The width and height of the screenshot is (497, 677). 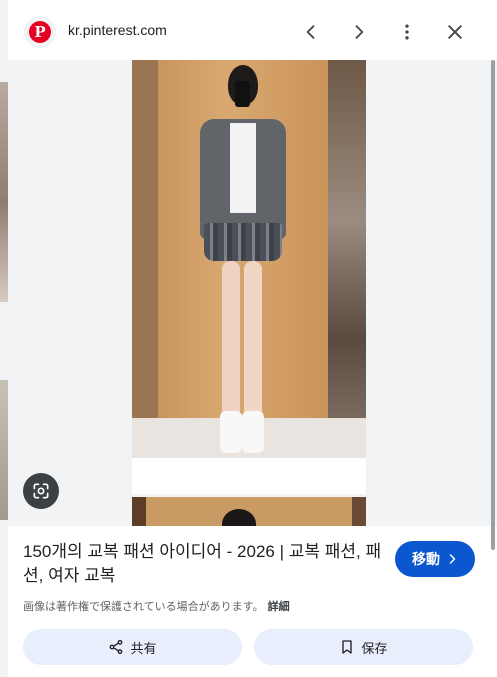 I want to click on chevron-left-icon, so click(x=310, y=32).